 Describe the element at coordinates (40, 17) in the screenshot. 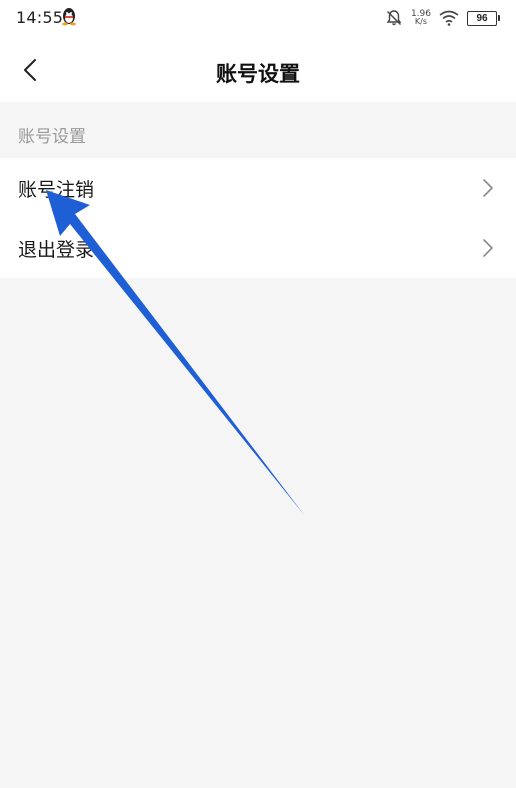

I see `status-time: 14:55` at that location.